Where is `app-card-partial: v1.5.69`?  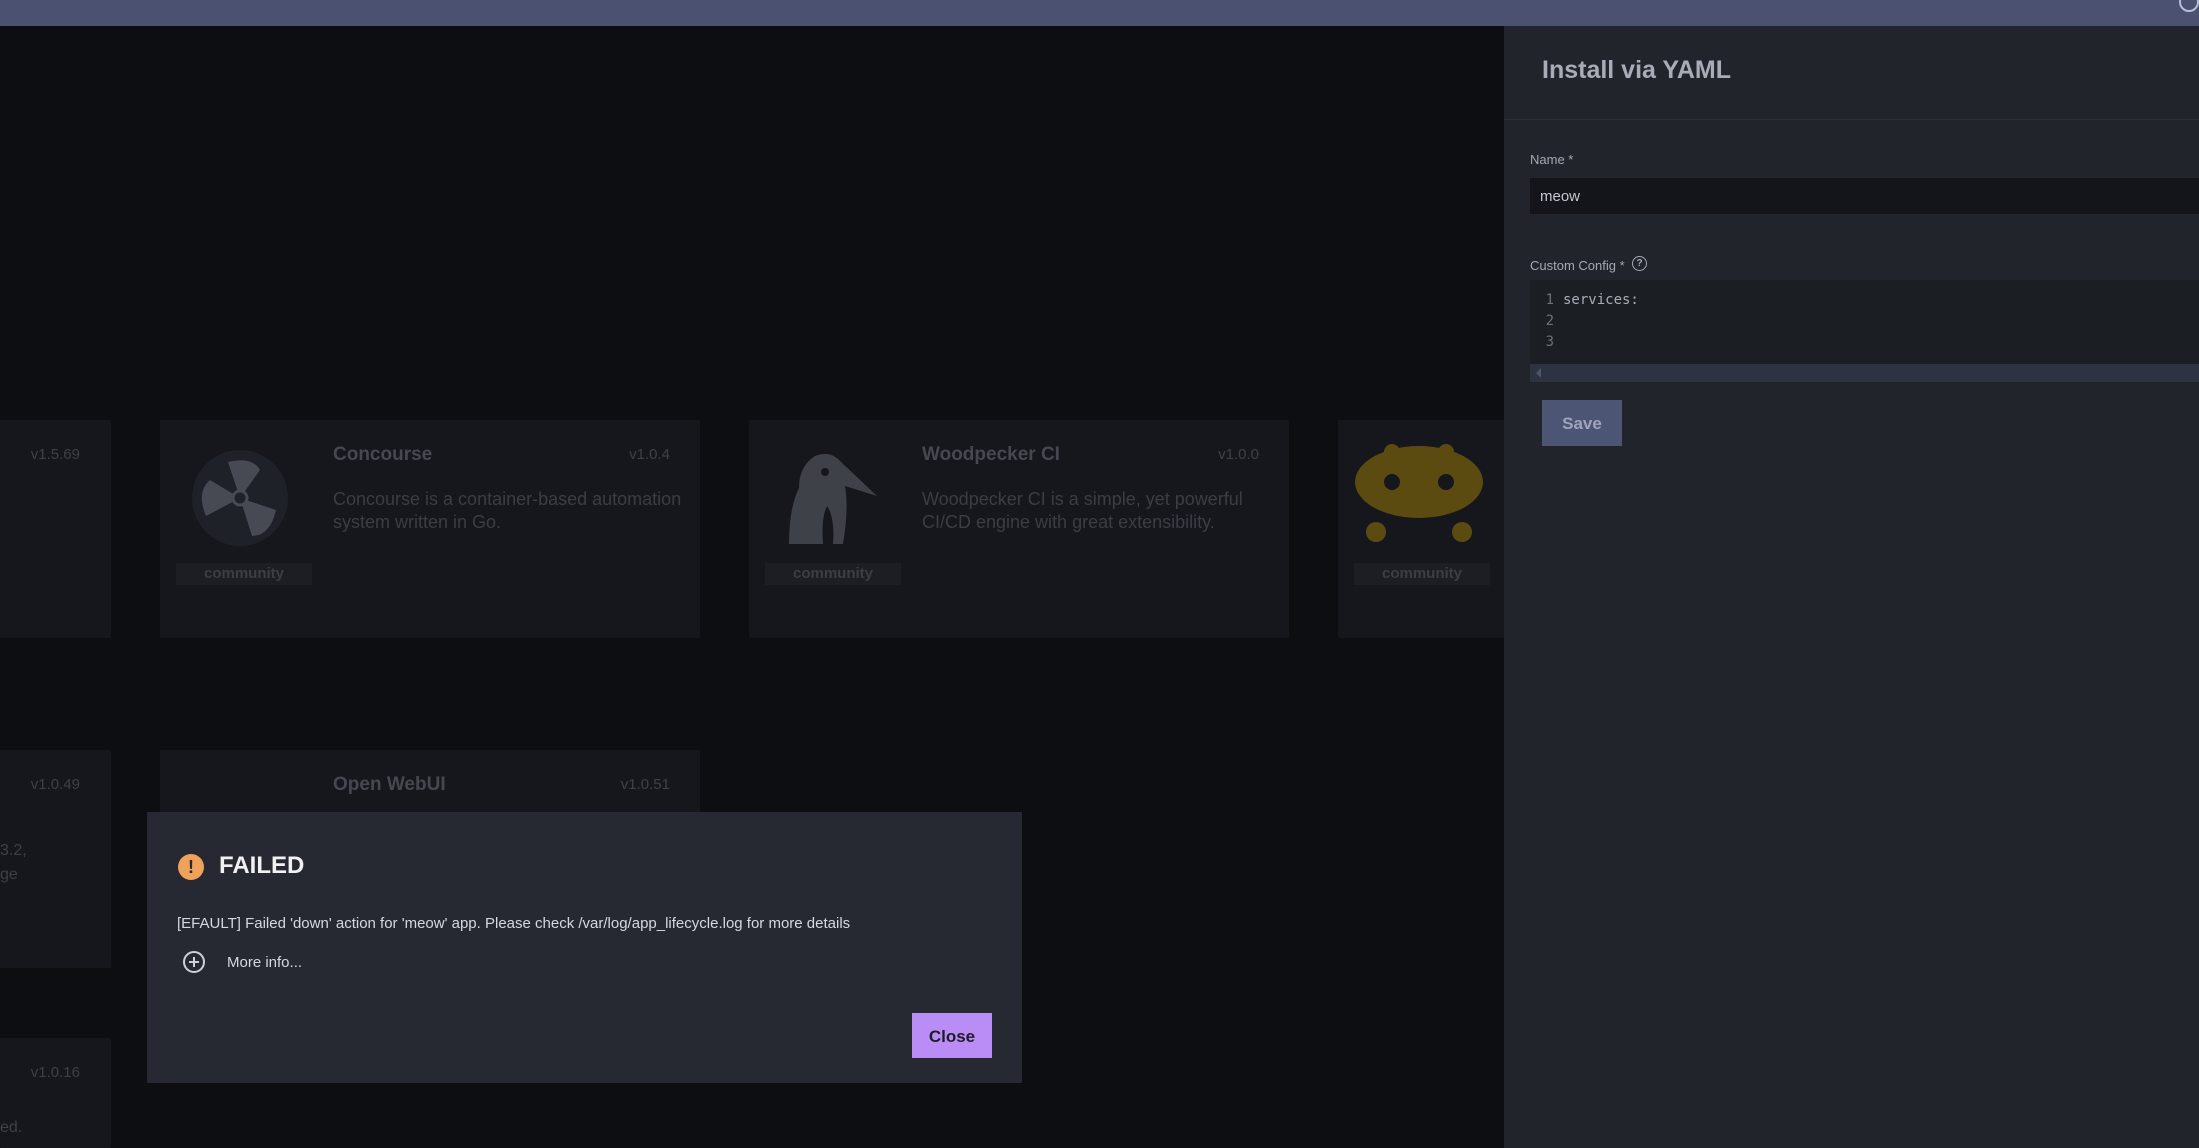 app-card-partial: v1.5.69 is located at coordinates (55, 529).